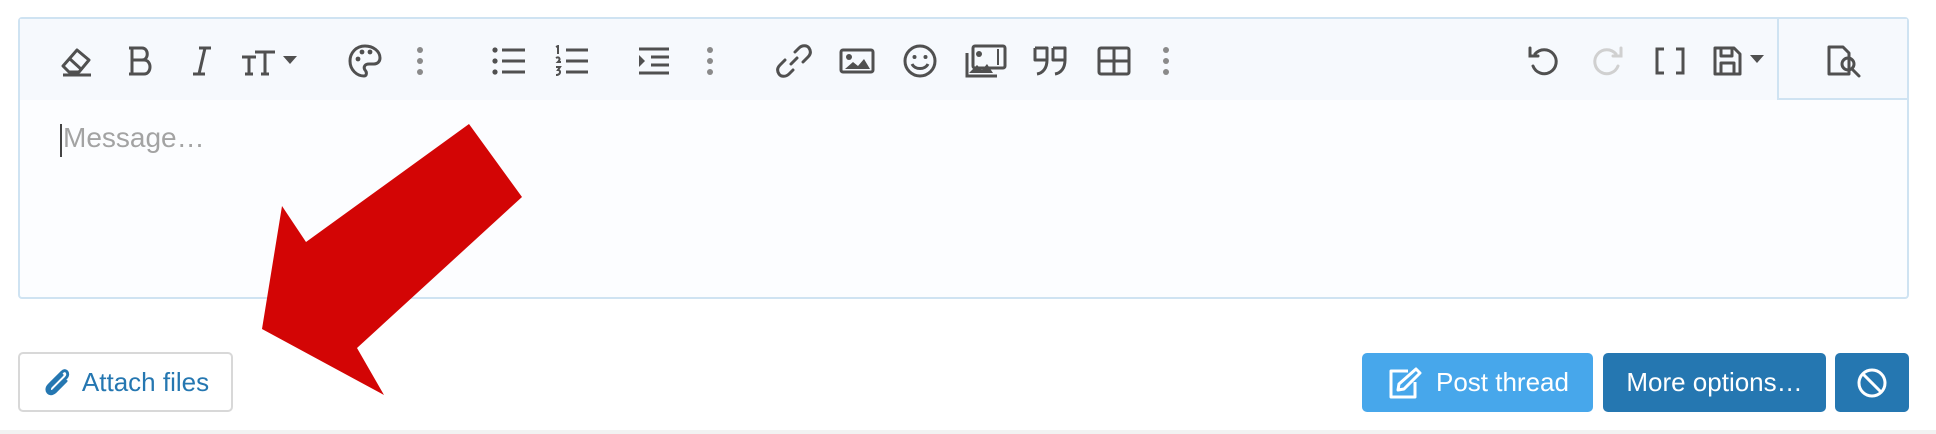 The image size is (1936, 434). I want to click on insert-link-icon, so click(794, 61).